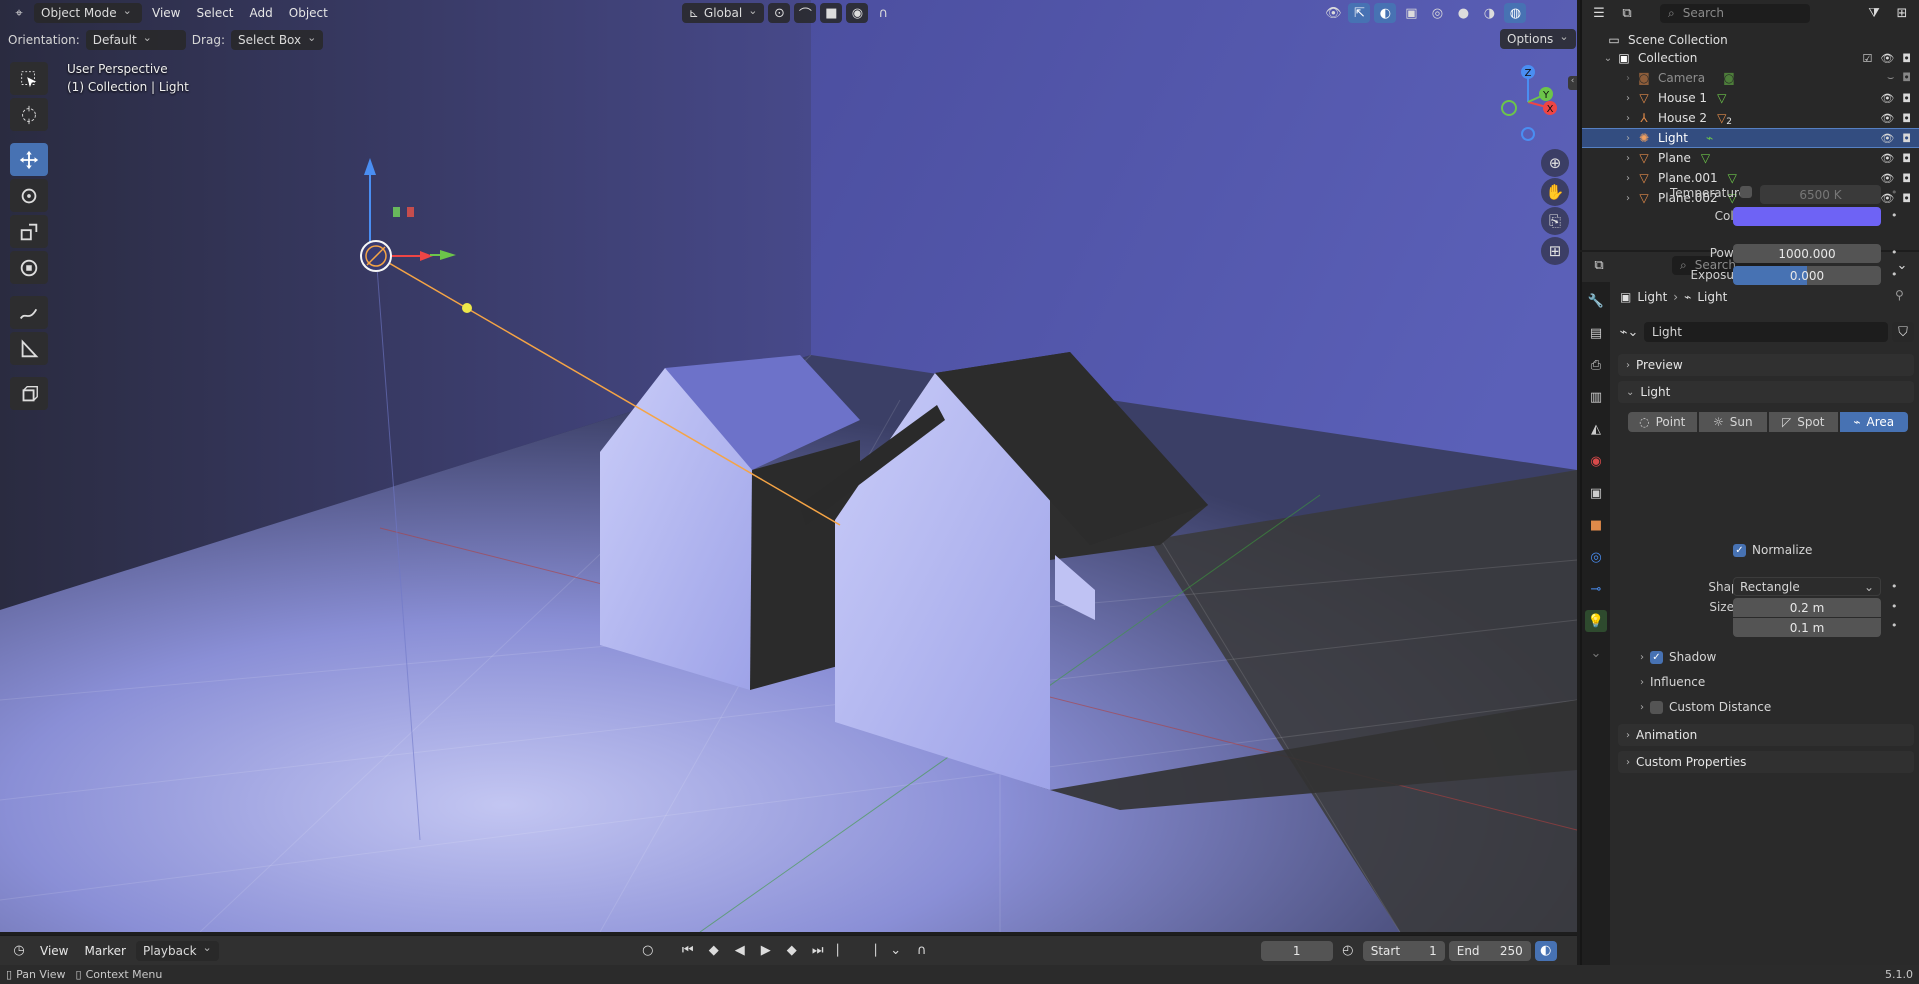 The width and height of the screenshot is (1919, 984). Describe the element at coordinates (1894, 274) in the screenshot. I see `exposure-keyframe-icon: •` at that location.